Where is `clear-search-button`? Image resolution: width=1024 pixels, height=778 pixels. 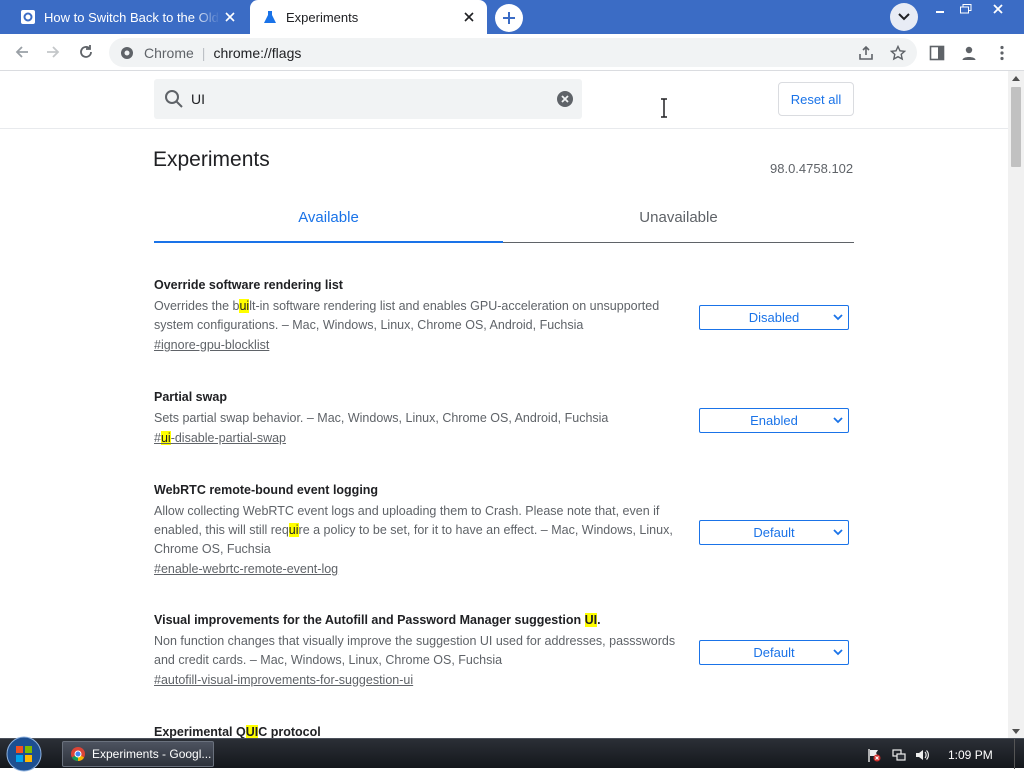 clear-search-button is located at coordinates (565, 99).